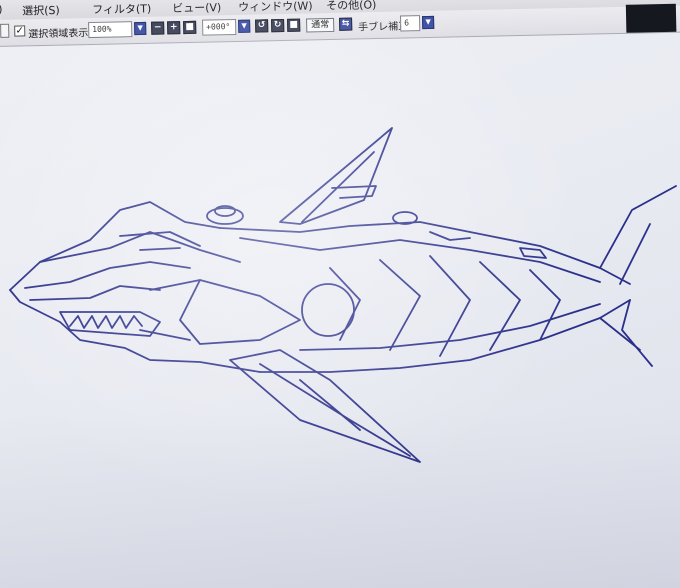 The height and width of the screenshot is (588, 680). I want to click on menu-item-partial: ), so click(1, 9).